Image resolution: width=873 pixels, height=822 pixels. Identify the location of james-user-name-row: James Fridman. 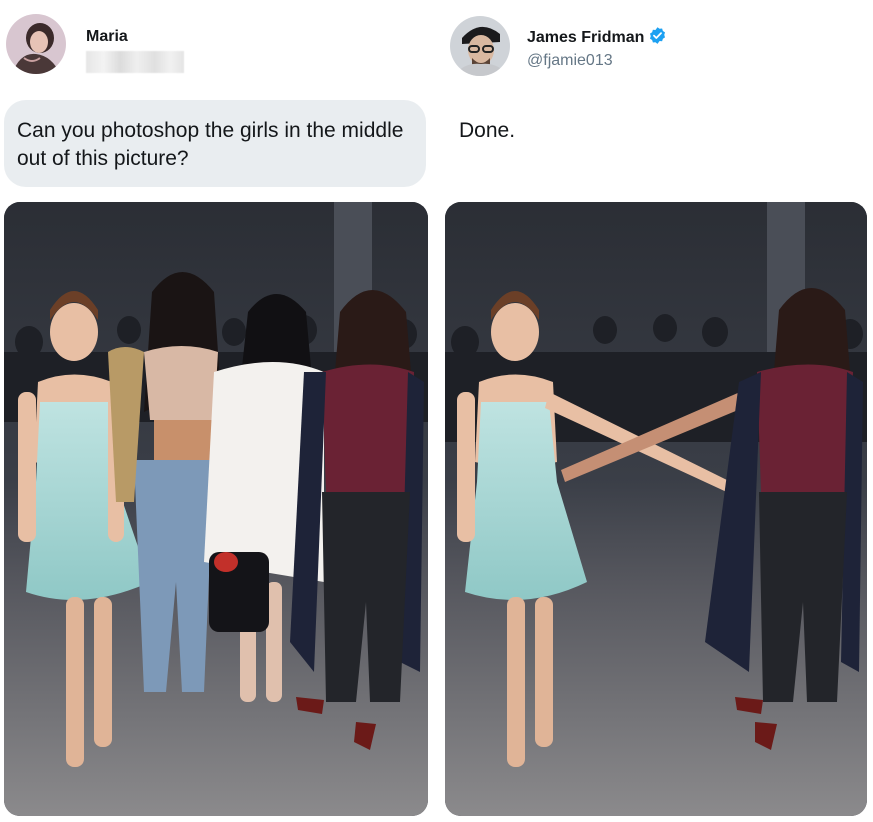
(597, 36).